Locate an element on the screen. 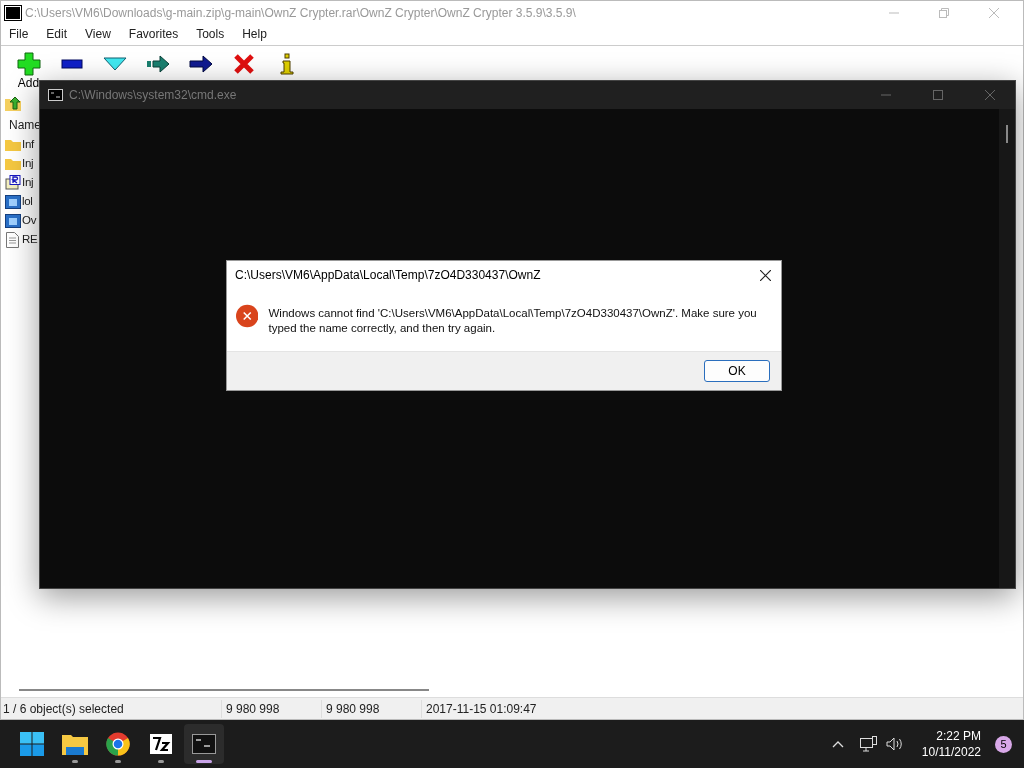 The width and height of the screenshot is (1024, 768). error-message: Windows cannot find 'C:\Users\VM6\AppData\Local\Temp\7zO4D330437\OwnZ'. Make sure you typed the name correctly, and then try again. is located at coordinates (513, 321).